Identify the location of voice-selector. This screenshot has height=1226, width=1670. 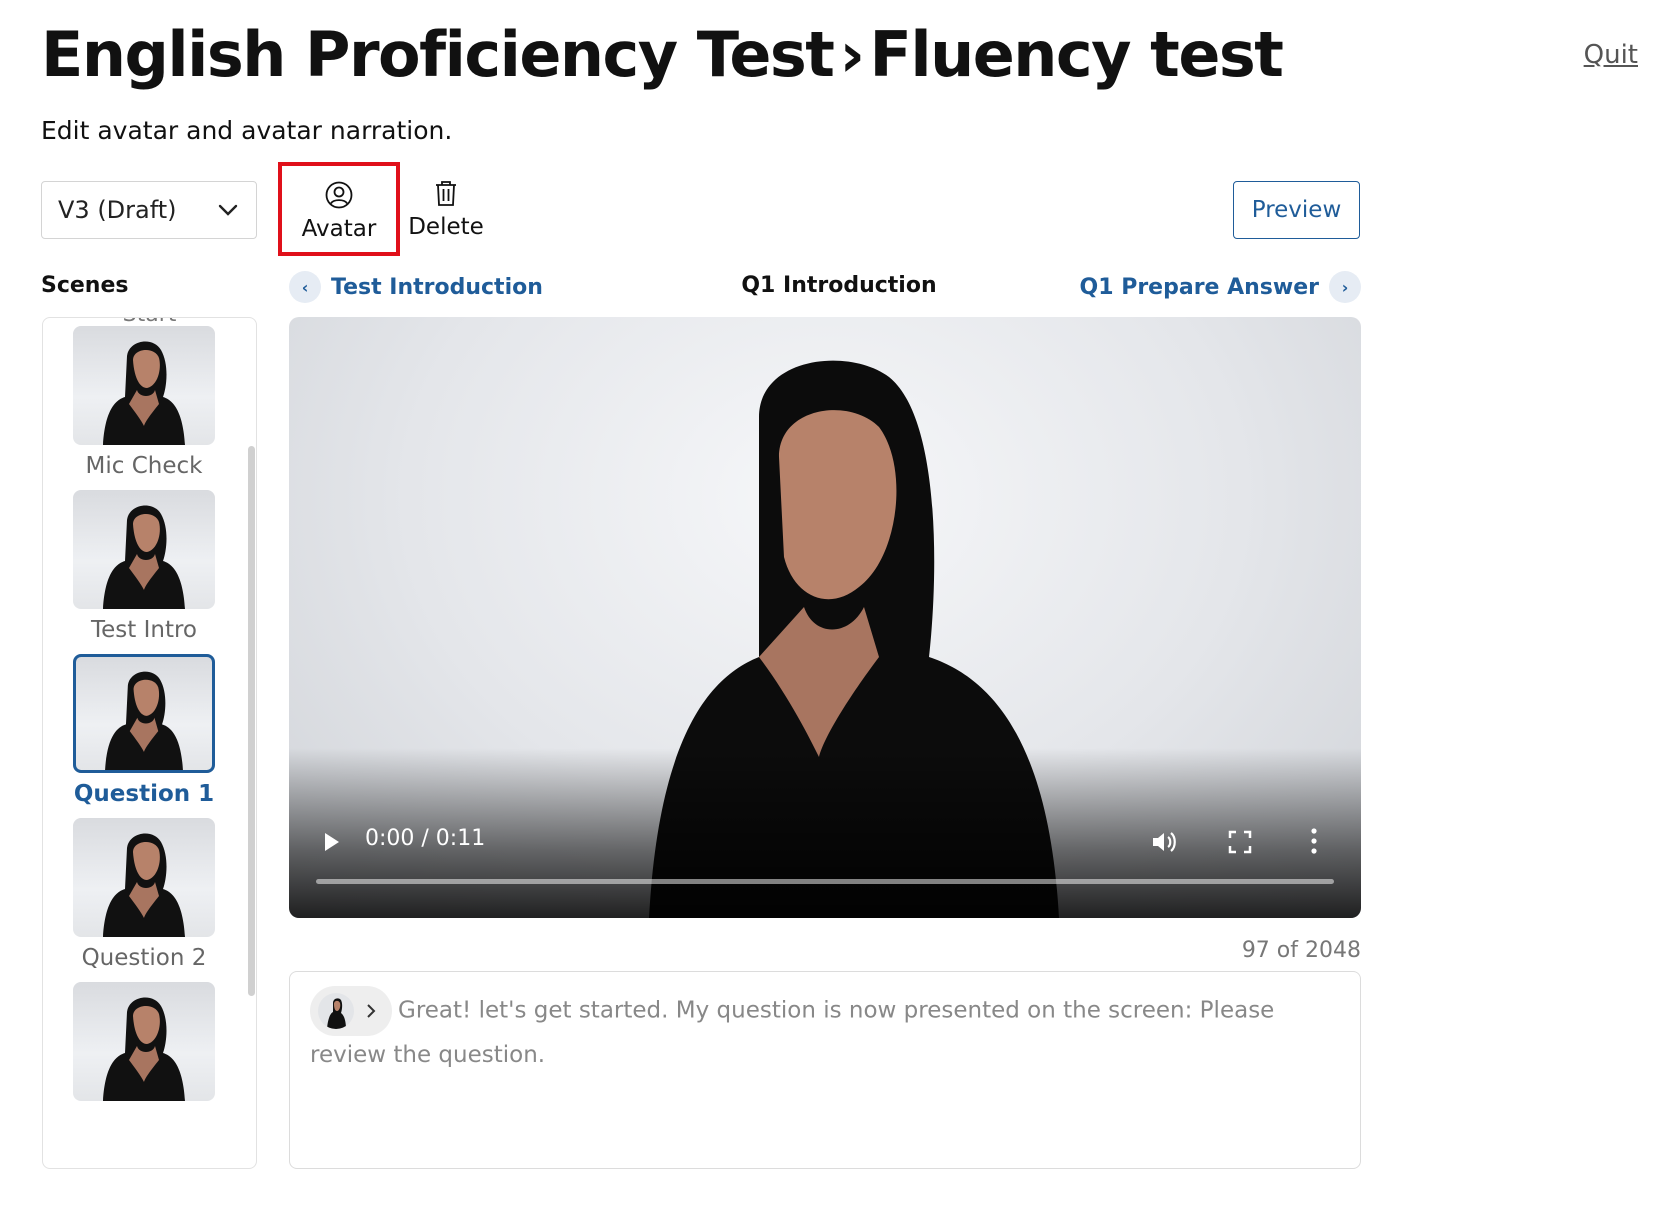
(351, 1011).